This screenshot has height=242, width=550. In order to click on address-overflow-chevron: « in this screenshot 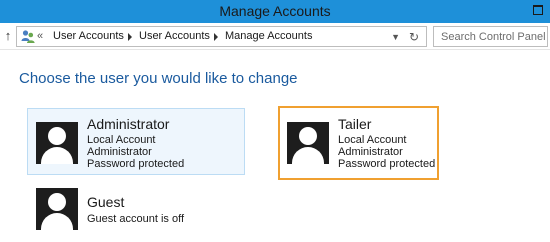, I will do `click(40, 36)`.